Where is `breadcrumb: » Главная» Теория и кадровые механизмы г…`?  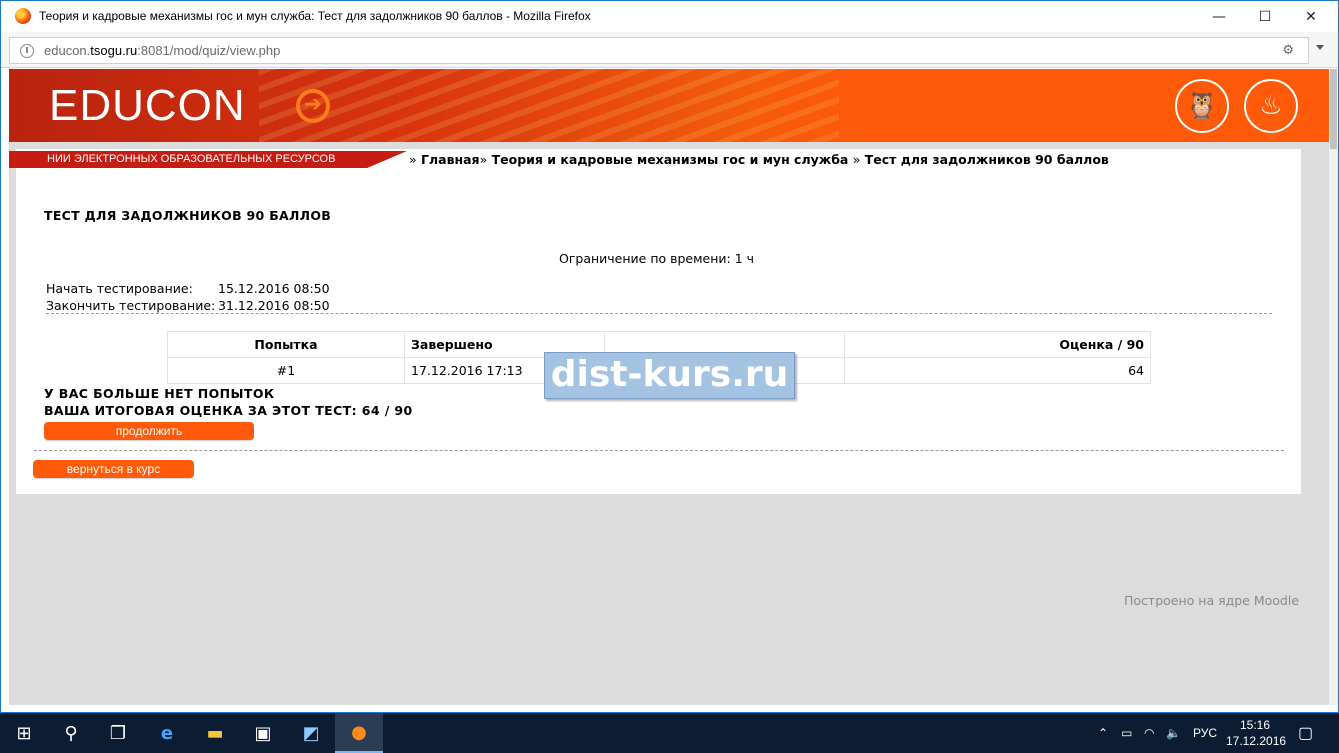
breadcrumb: » Главная» Теория и кадровые механизмы г… is located at coordinates (759, 159).